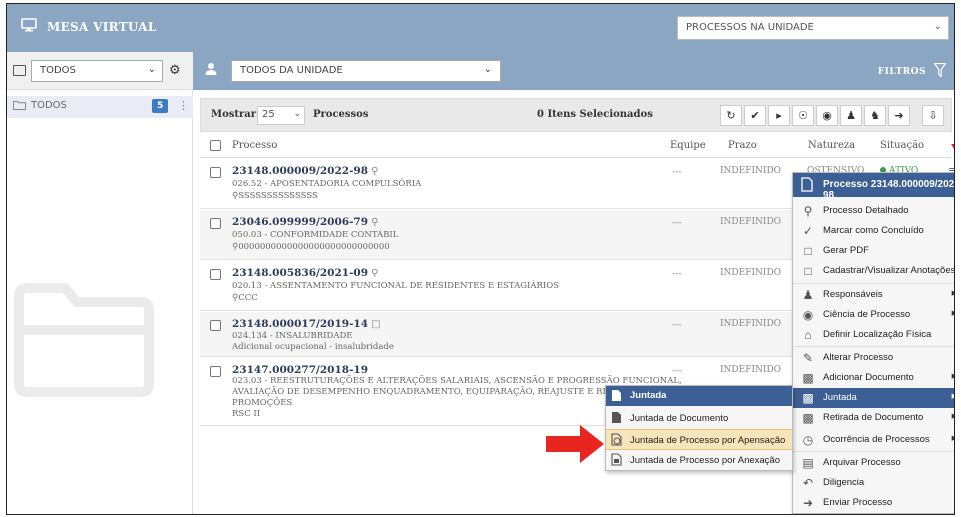  What do you see at coordinates (160, 106) in the screenshot?
I see `count-badge: 5` at bounding box center [160, 106].